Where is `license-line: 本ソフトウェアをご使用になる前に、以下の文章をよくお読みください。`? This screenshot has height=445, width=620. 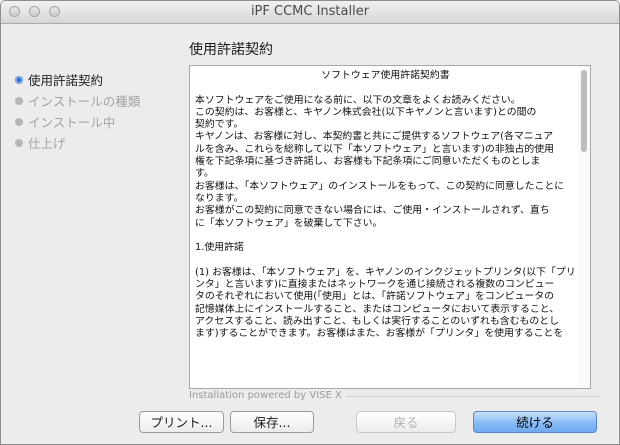
license-line: 本ソフトウェアをご使用になる前に、以下の文章をよくお読みください。 is located at coordinates (358, 100).